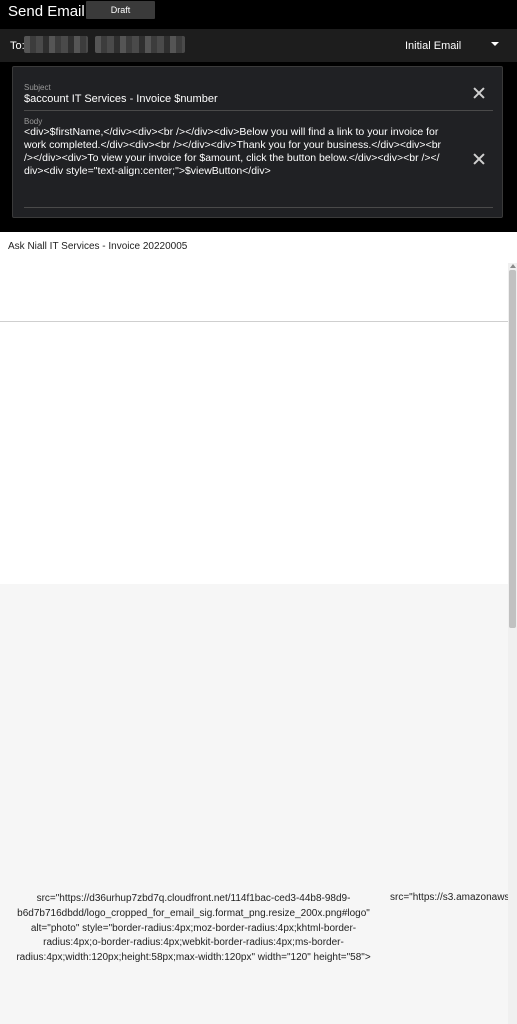 Image resolution: width=517 pixels, height=1024 pixels. What do you see at coordinates (56, 44) in the screenshot?
I see `recipient-name-redacted` at bounding box center [56, 44].